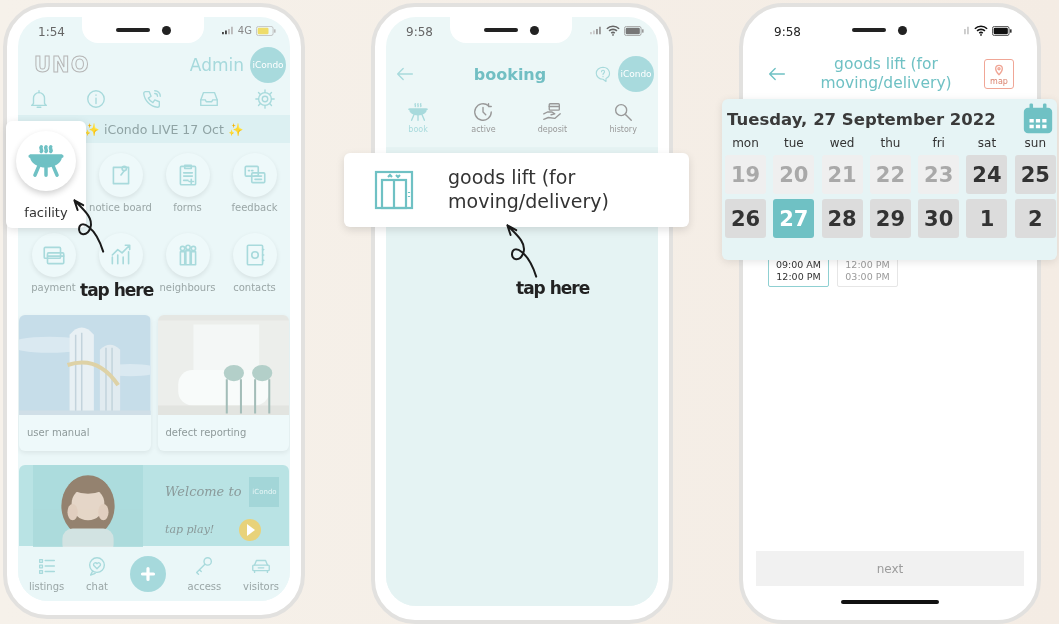 This screenshot has width=1059, height=624. I want to click on shortcut-label: facility, so click(46, 212).